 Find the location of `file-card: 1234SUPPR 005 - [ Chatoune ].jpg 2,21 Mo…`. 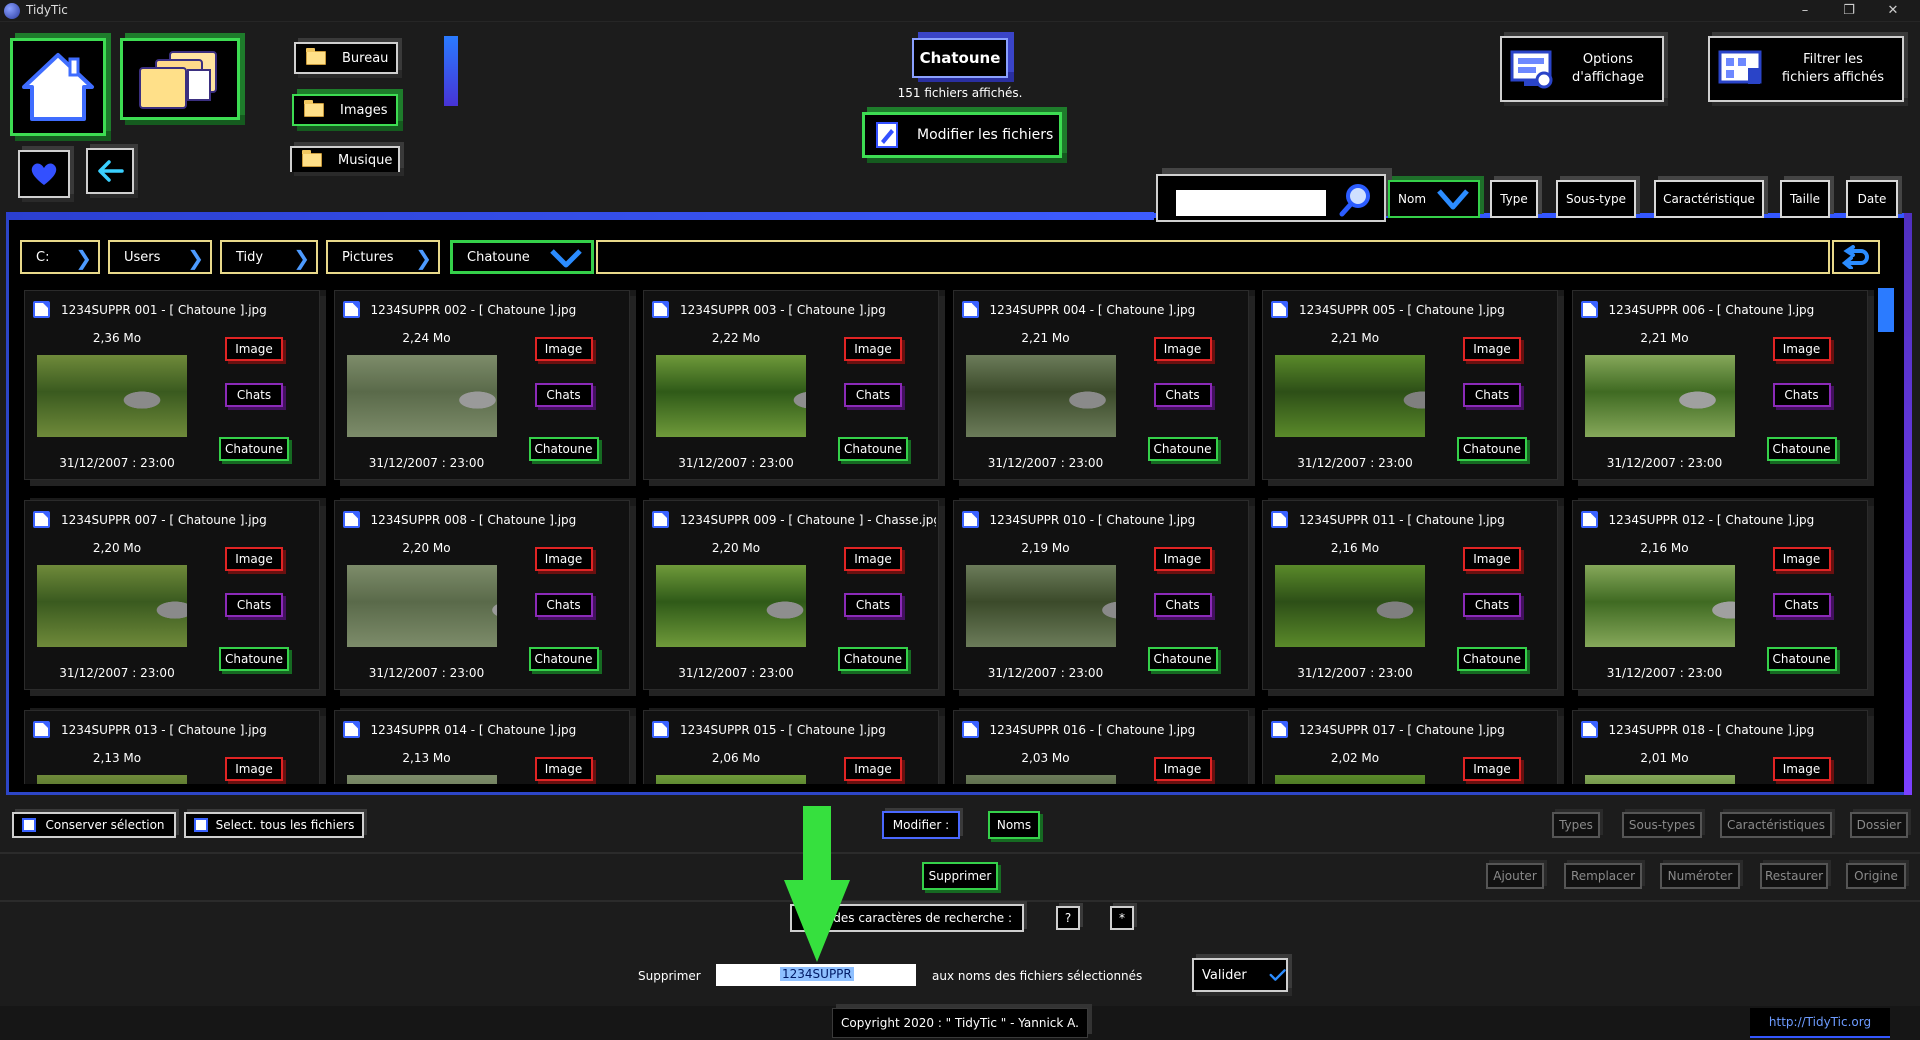

file-card: 1234SUPPR 005 - [ Chatoune ].jpg 2,21 Mo… is located at coordinates (1410, 385).